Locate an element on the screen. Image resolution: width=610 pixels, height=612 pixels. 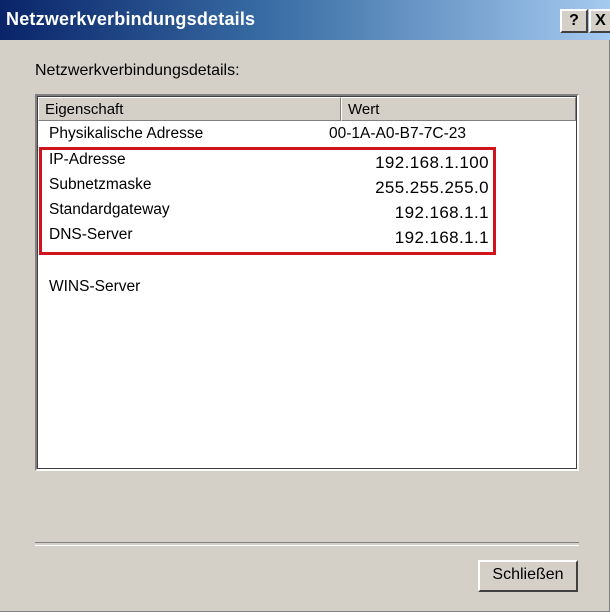
column-header-property: Eigenschaft is located at coordinates (189, 109).